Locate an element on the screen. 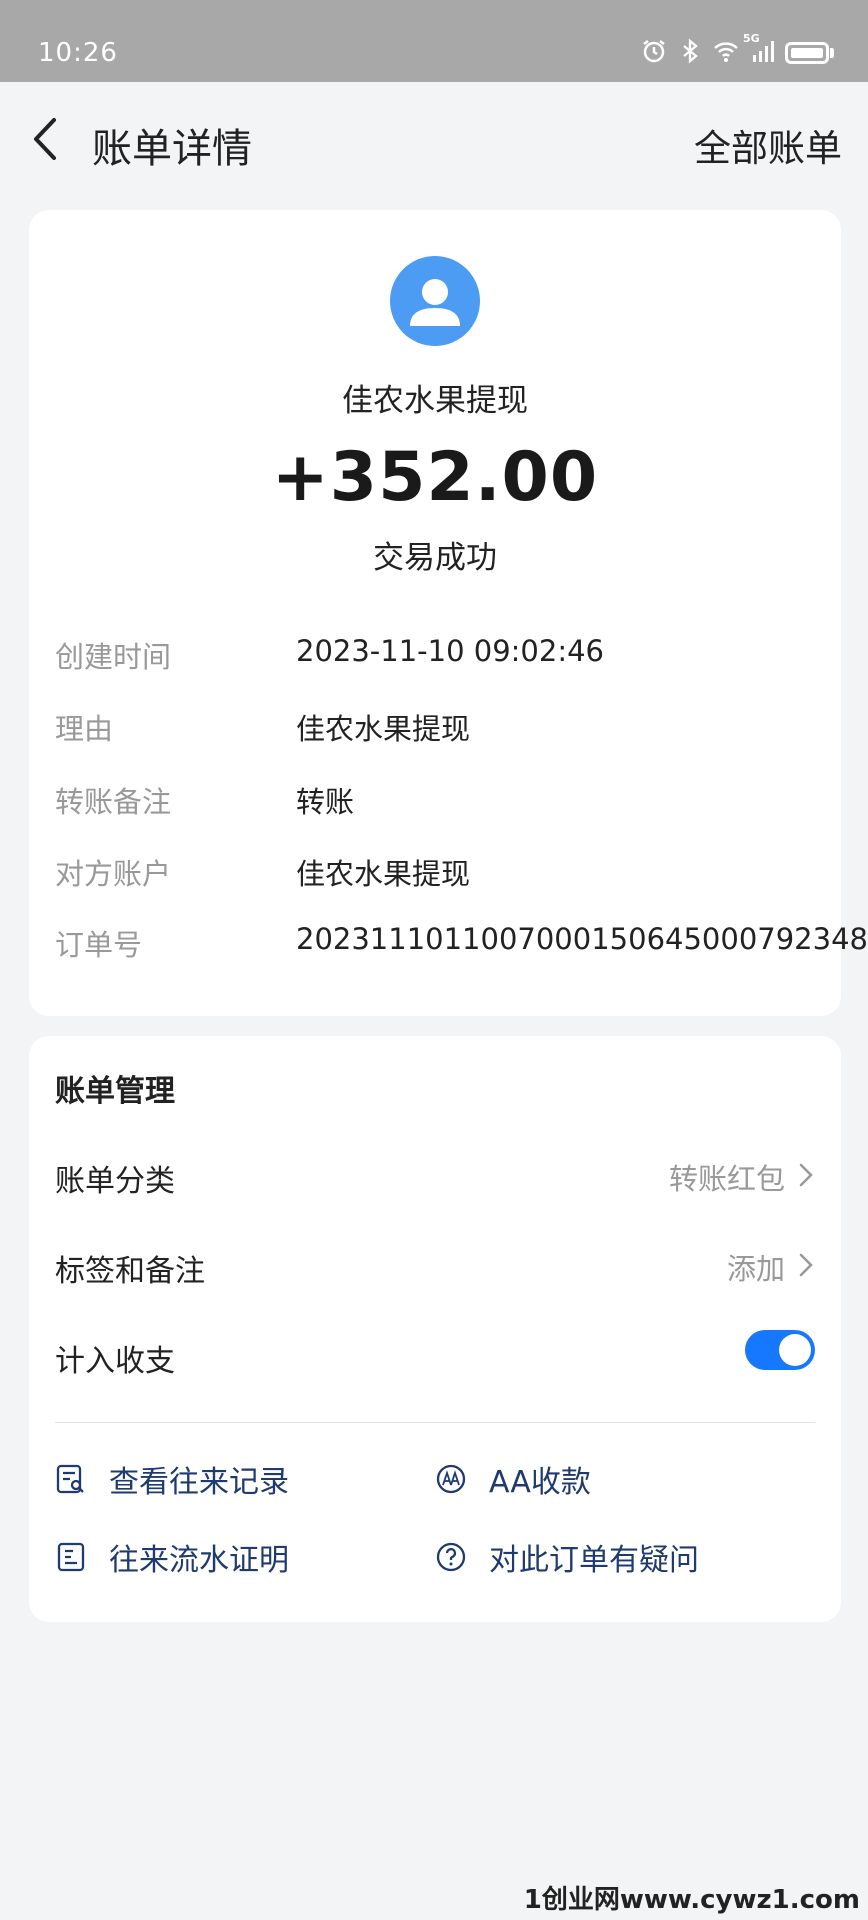  detail-value: 20231110110070001506450007923487 is located at coordinates (582, 939).